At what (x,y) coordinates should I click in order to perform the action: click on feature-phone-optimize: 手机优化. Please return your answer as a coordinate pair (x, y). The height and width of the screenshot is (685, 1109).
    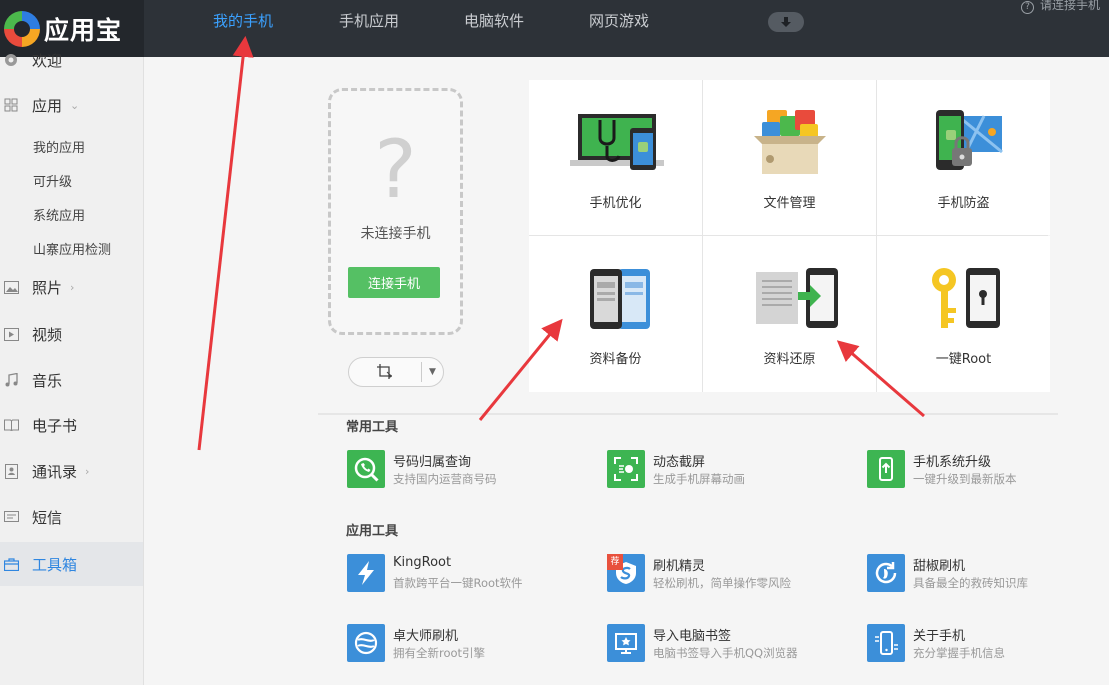
    Looking at the image, I should click on (615, 157).